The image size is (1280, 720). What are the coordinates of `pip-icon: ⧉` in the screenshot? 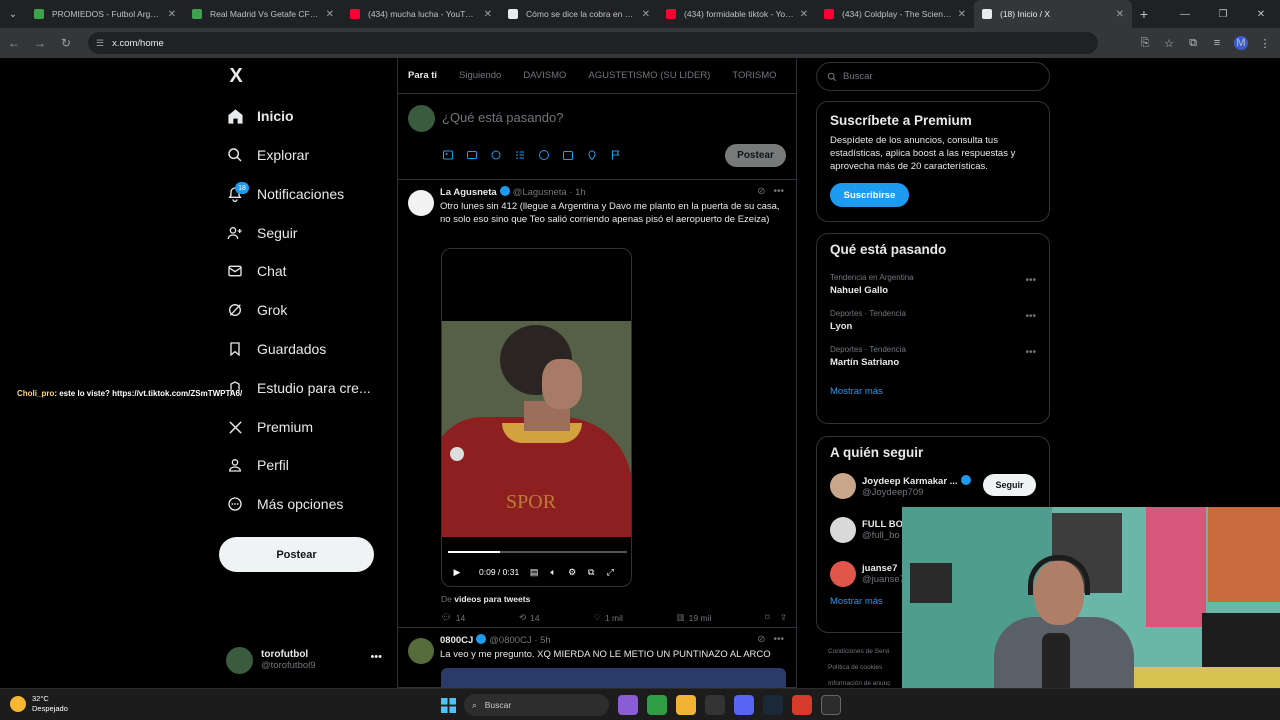 It's located at (591, 572).